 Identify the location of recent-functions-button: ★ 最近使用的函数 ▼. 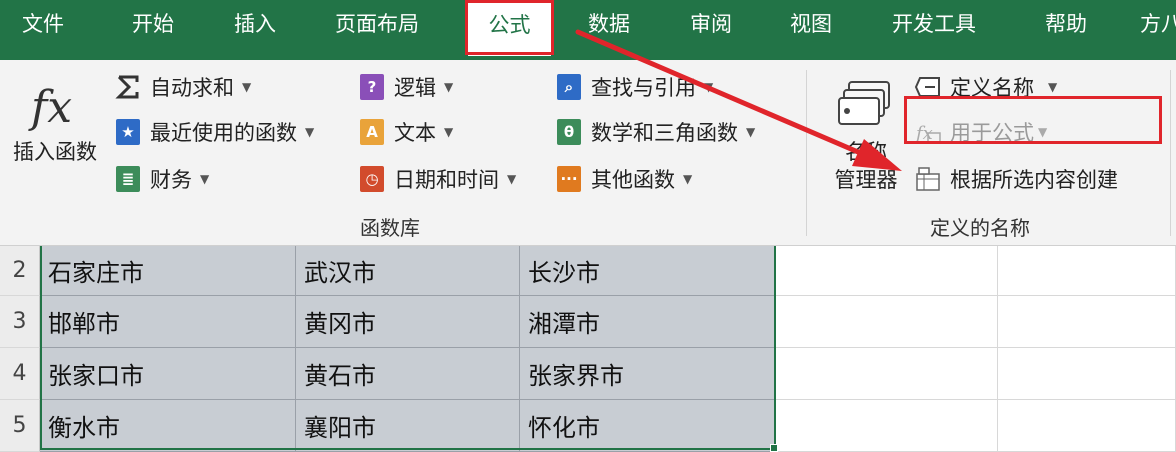
(214, 132).